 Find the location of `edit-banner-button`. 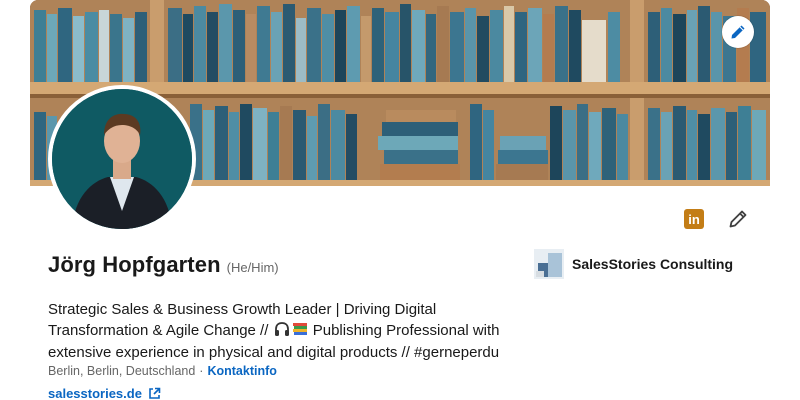

edit-banner-button is located at coordinates (738, 32).